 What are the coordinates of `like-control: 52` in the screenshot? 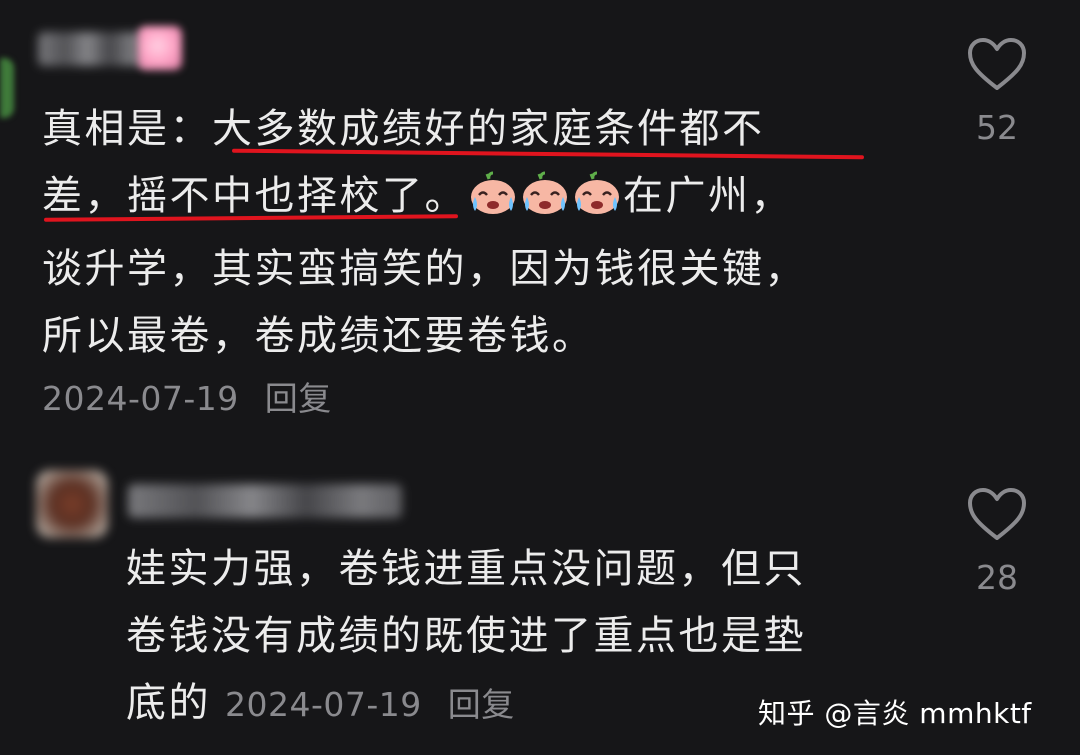 It's located at (997, 91).